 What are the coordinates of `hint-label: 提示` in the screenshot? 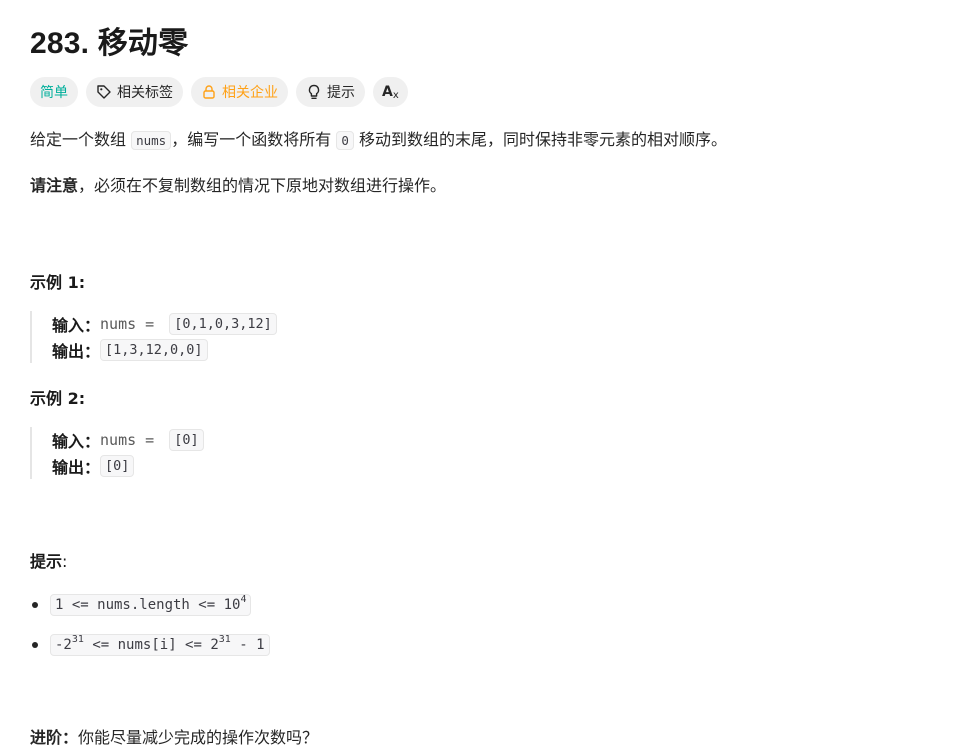 It's located at (341, 93).